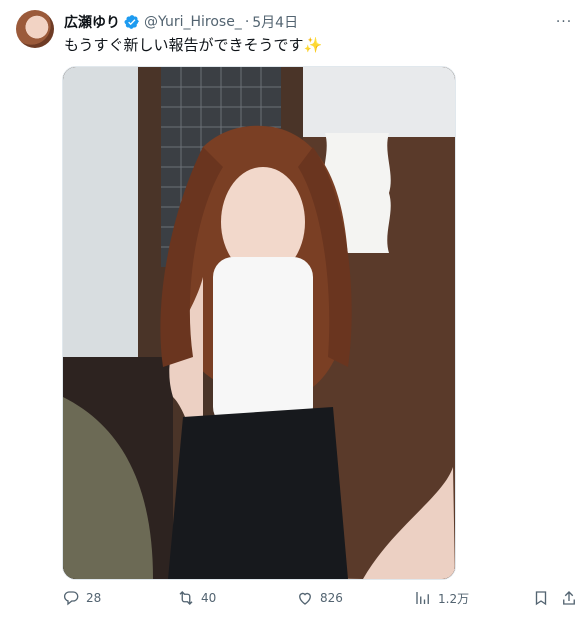  I want to click on views-count: 1.2万, so click(454, 598).